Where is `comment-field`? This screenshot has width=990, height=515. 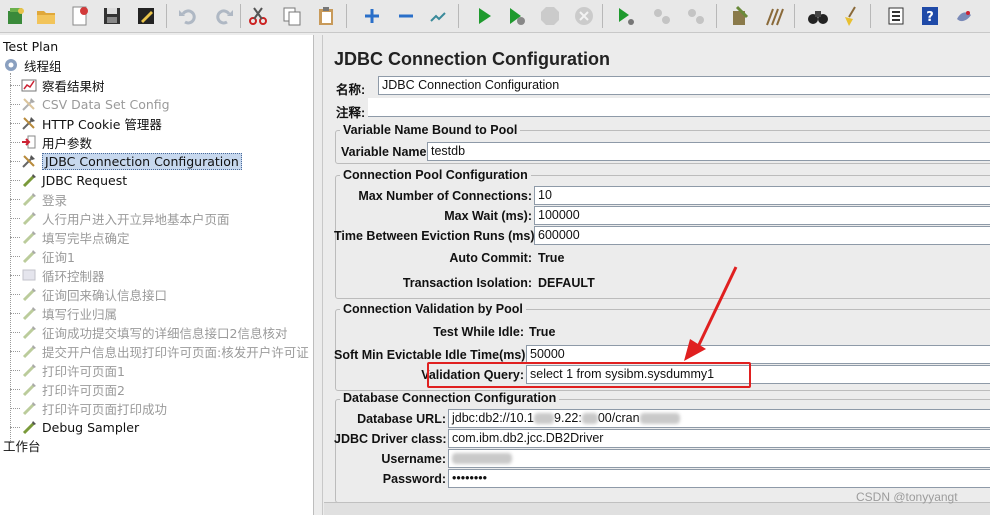 comment-field is located at coordinates (679, 107).